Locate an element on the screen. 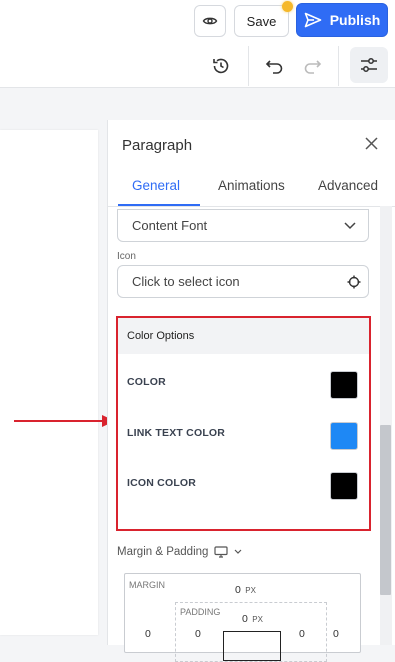 Image resolution: width=395 pixels, height=662 pixels. redo-icon is located at coordinates (313, 67).